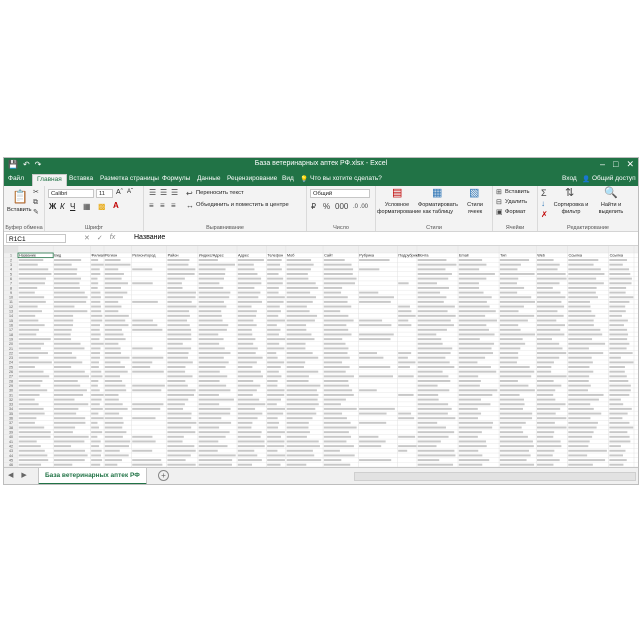  Describe the element at coordinates (163, 193) in the screenshot. I see `align-middle-icon: ☰` at that location.